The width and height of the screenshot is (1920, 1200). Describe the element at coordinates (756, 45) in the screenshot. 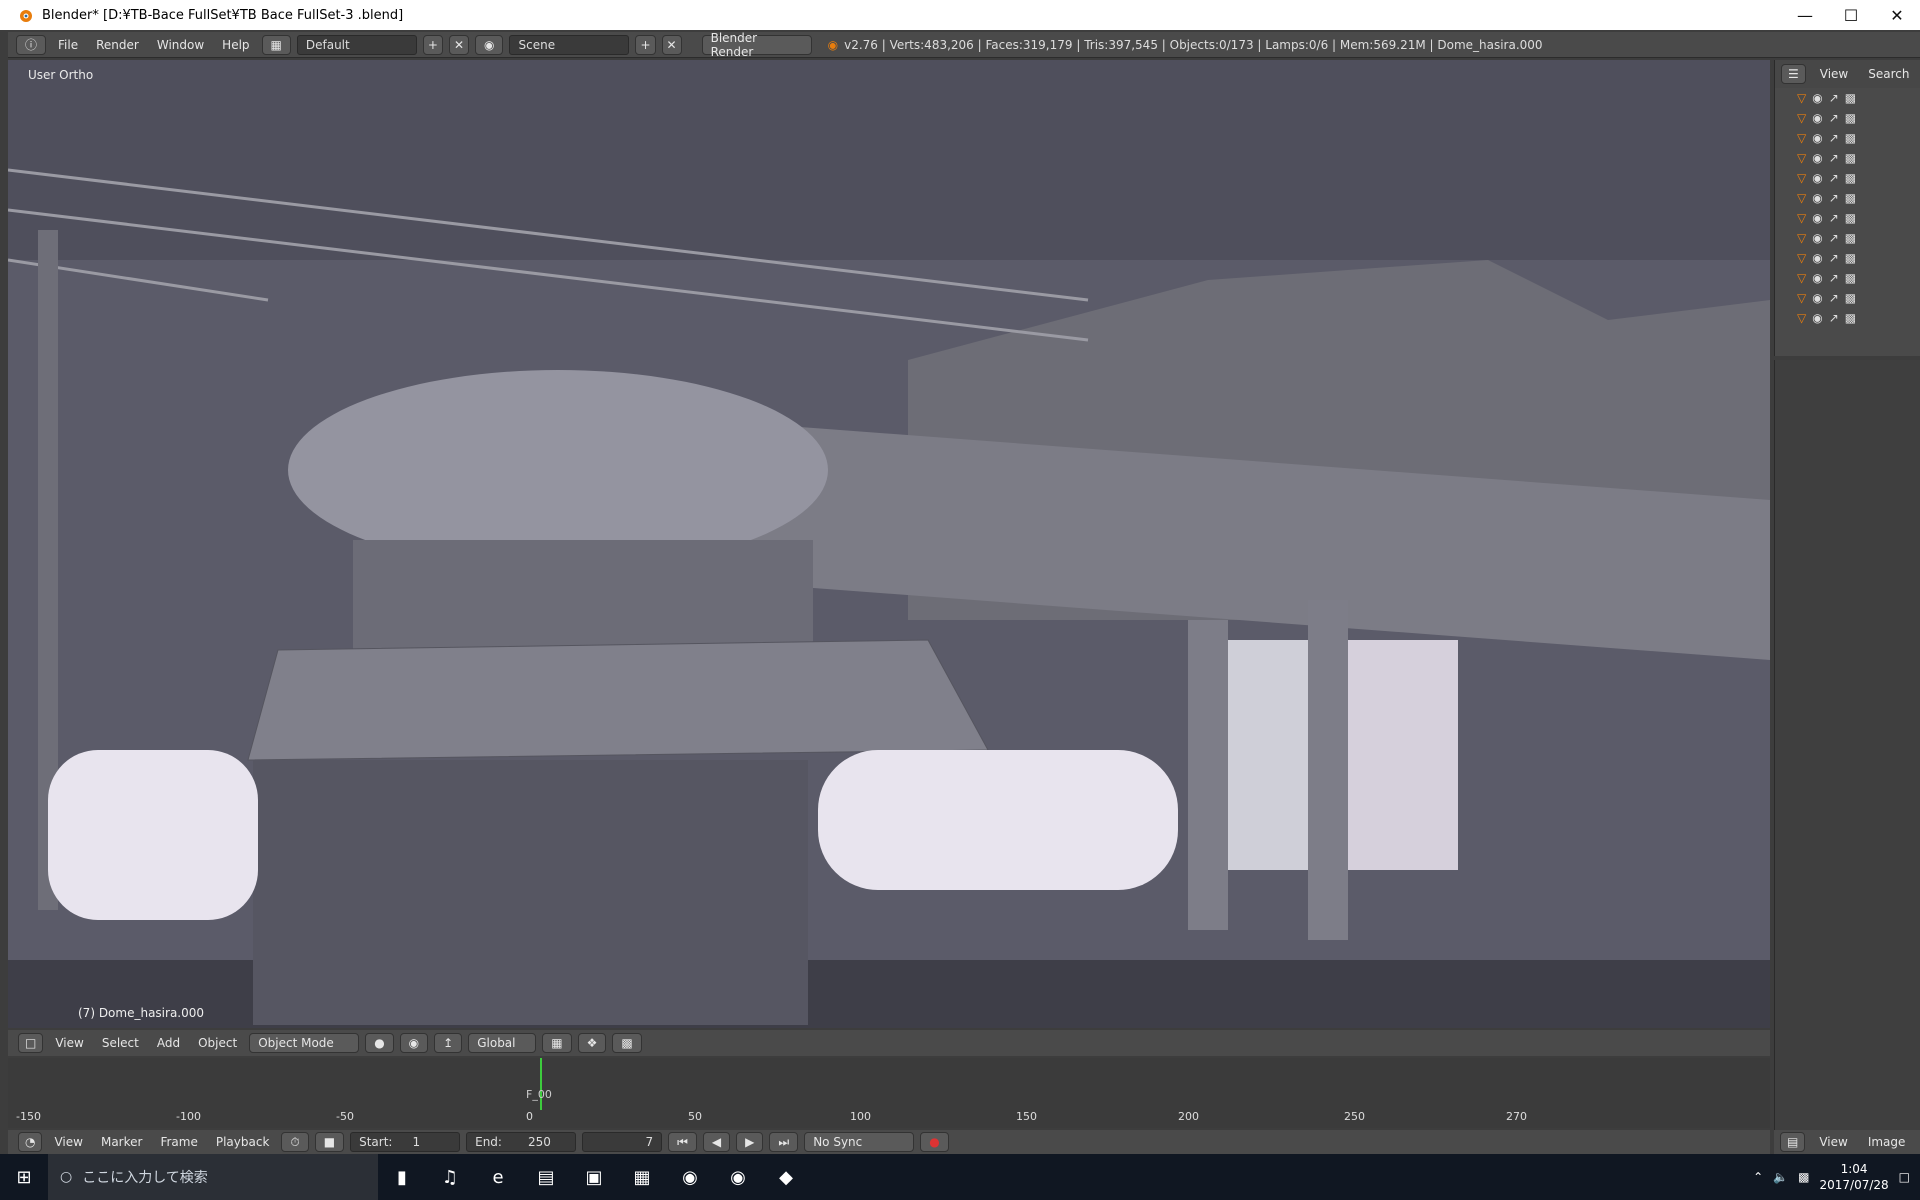

I see `render-engine-dropdown: Blender Render` at that location.